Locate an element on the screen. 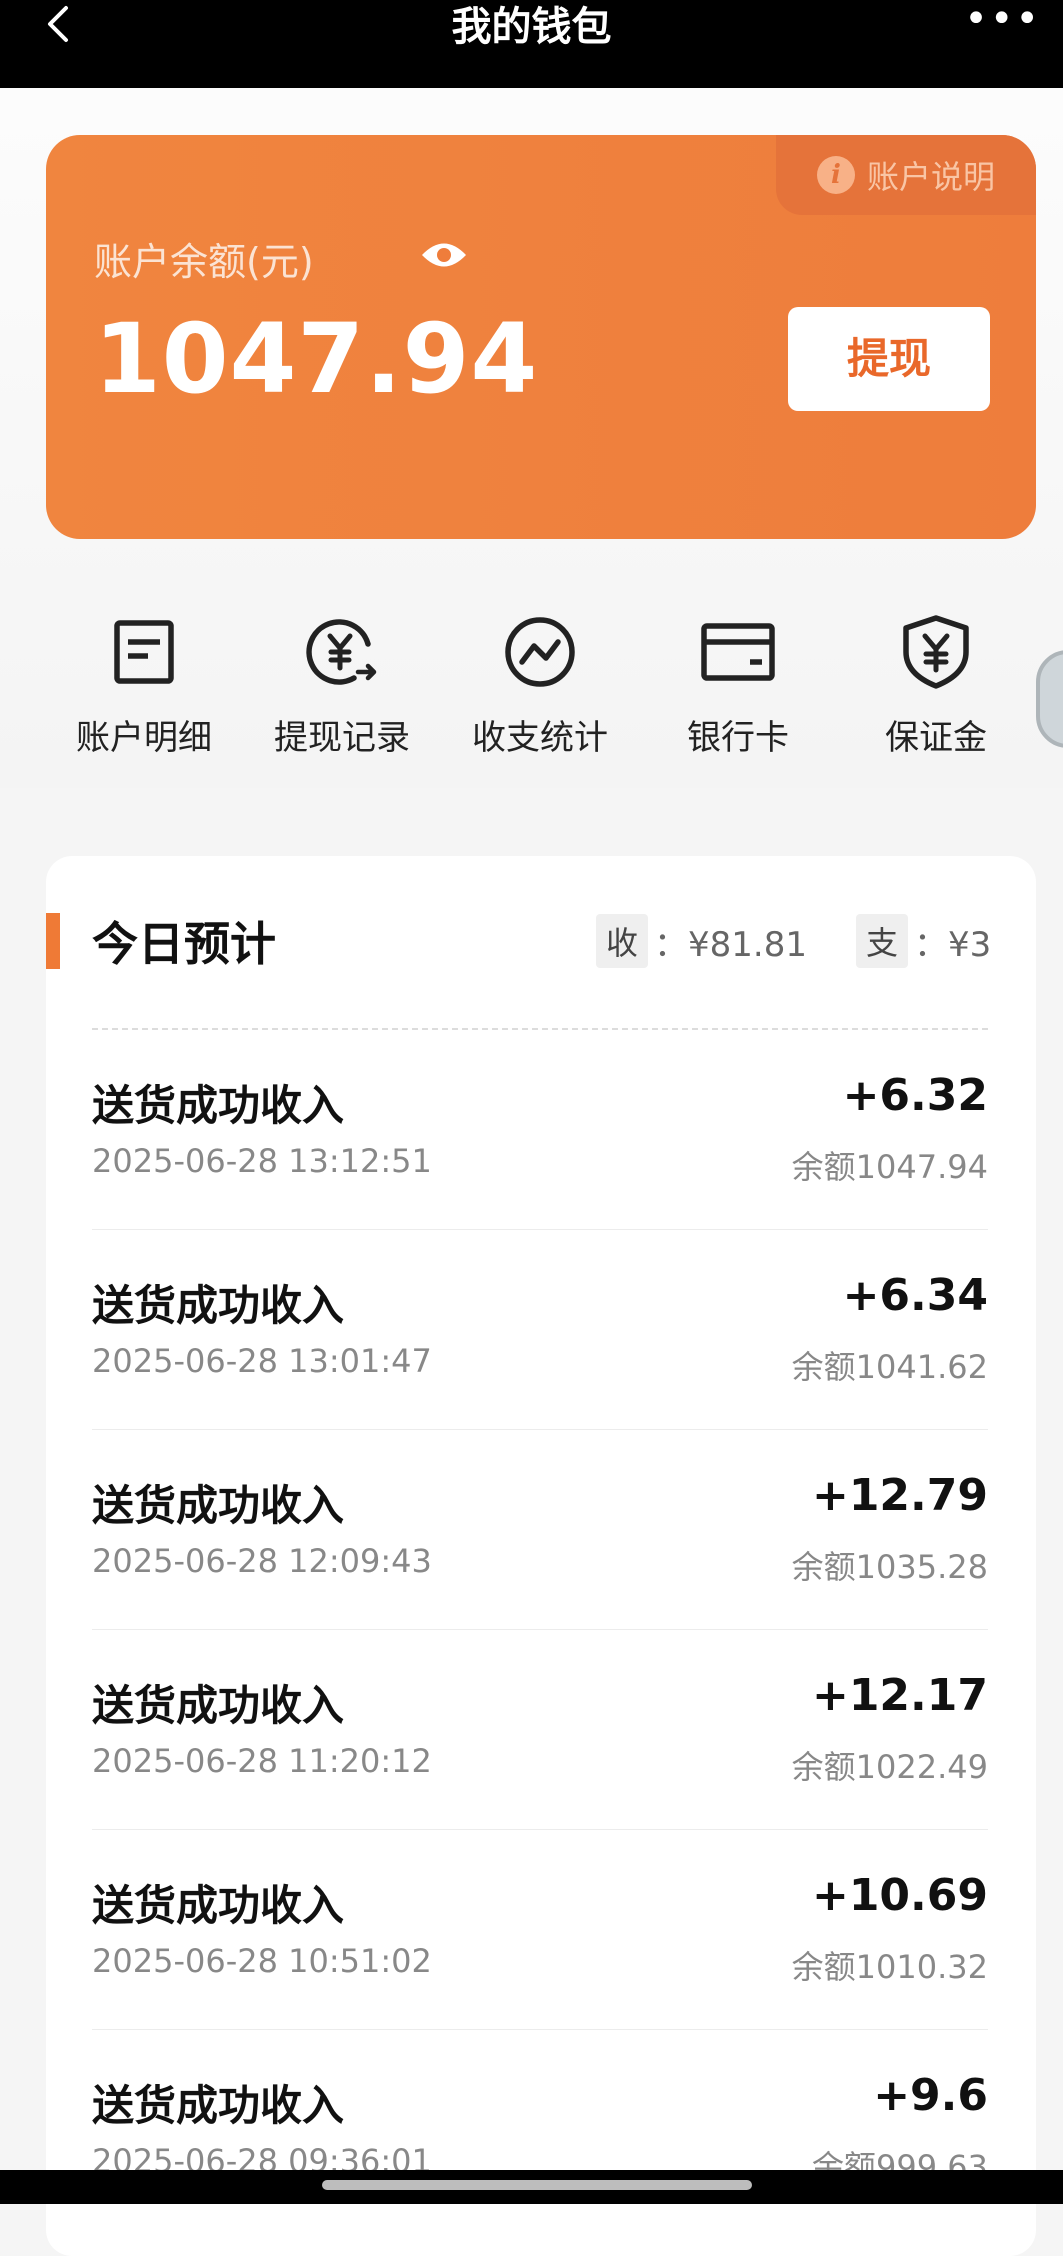  yuan-withdraw-icon is located at coordinates (341, 652).